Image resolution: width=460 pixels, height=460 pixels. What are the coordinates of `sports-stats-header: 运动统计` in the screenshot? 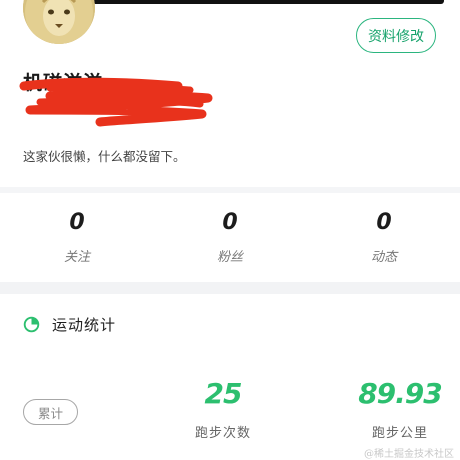 It's located at (69, 324).